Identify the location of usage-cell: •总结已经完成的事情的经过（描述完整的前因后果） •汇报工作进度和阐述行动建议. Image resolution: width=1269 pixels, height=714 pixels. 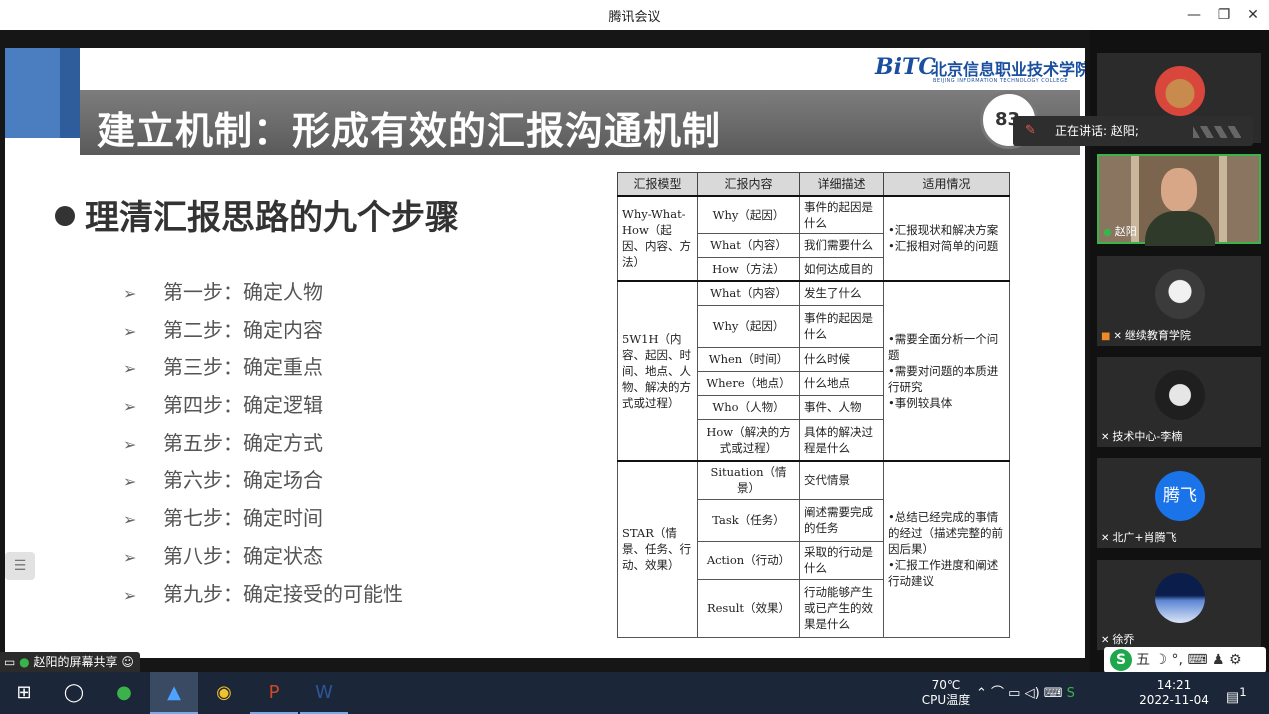
(946, 549).